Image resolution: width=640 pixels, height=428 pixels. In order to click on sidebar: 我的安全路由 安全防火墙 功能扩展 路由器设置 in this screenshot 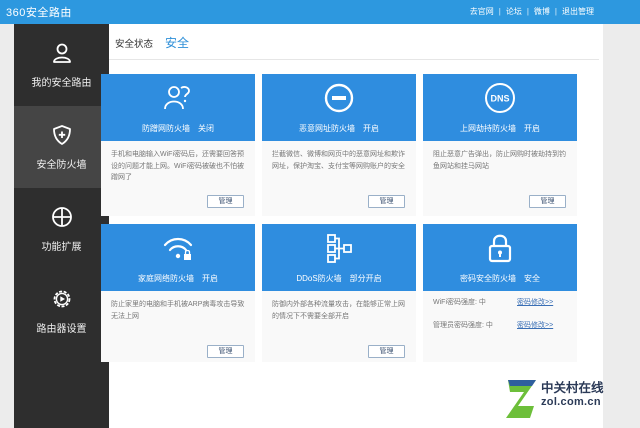, I will do `click(61, 226)`.